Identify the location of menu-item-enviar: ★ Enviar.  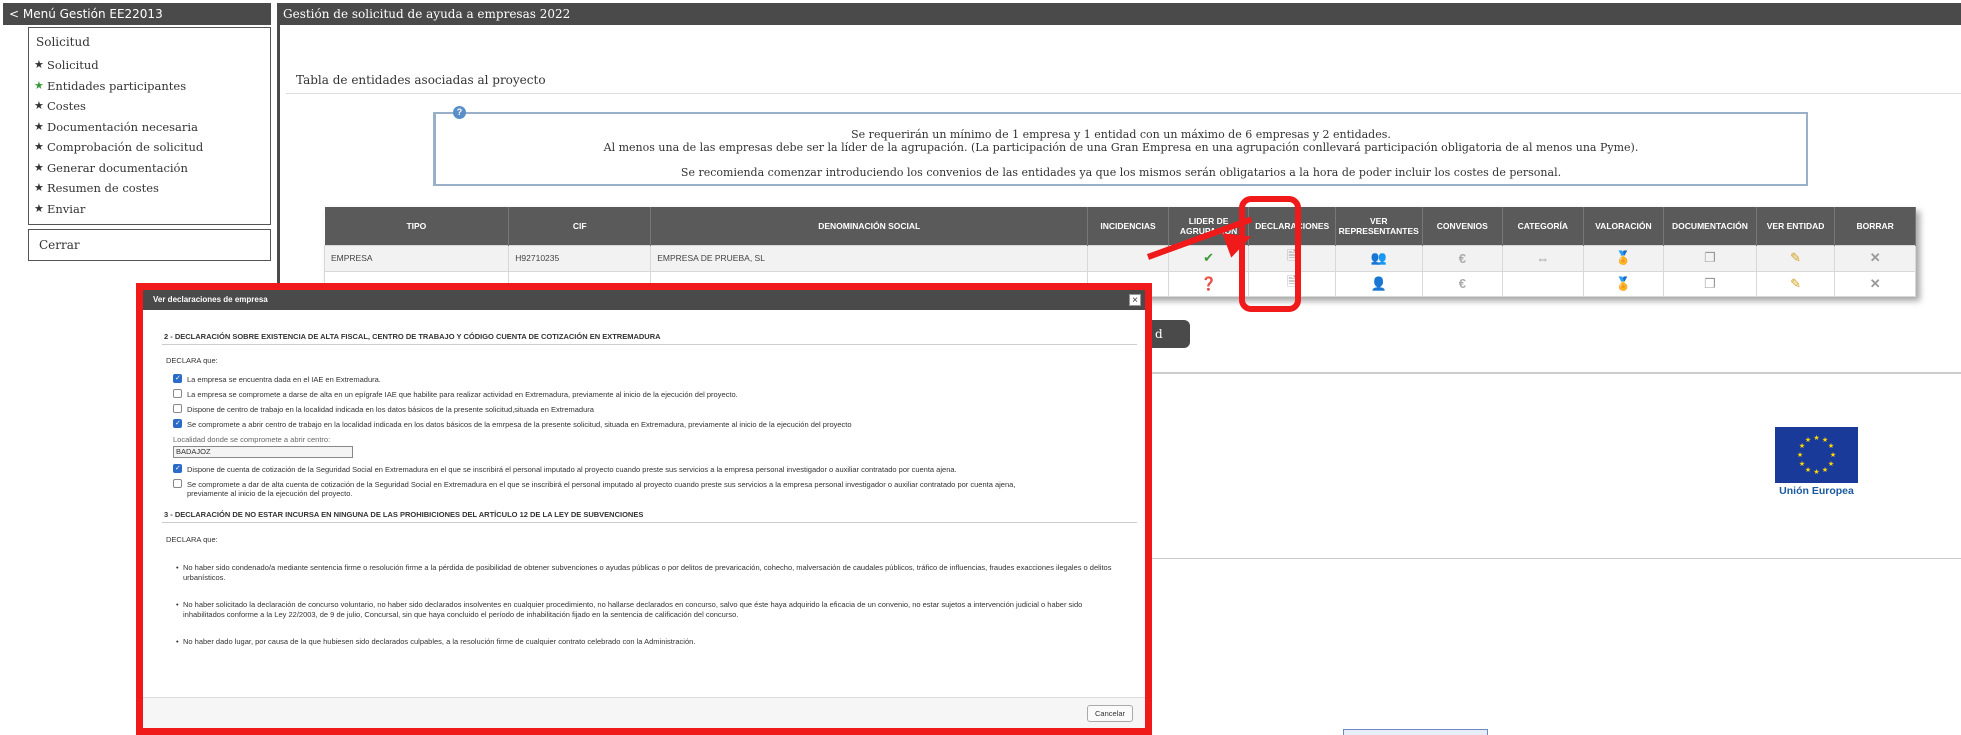
(149, 209).